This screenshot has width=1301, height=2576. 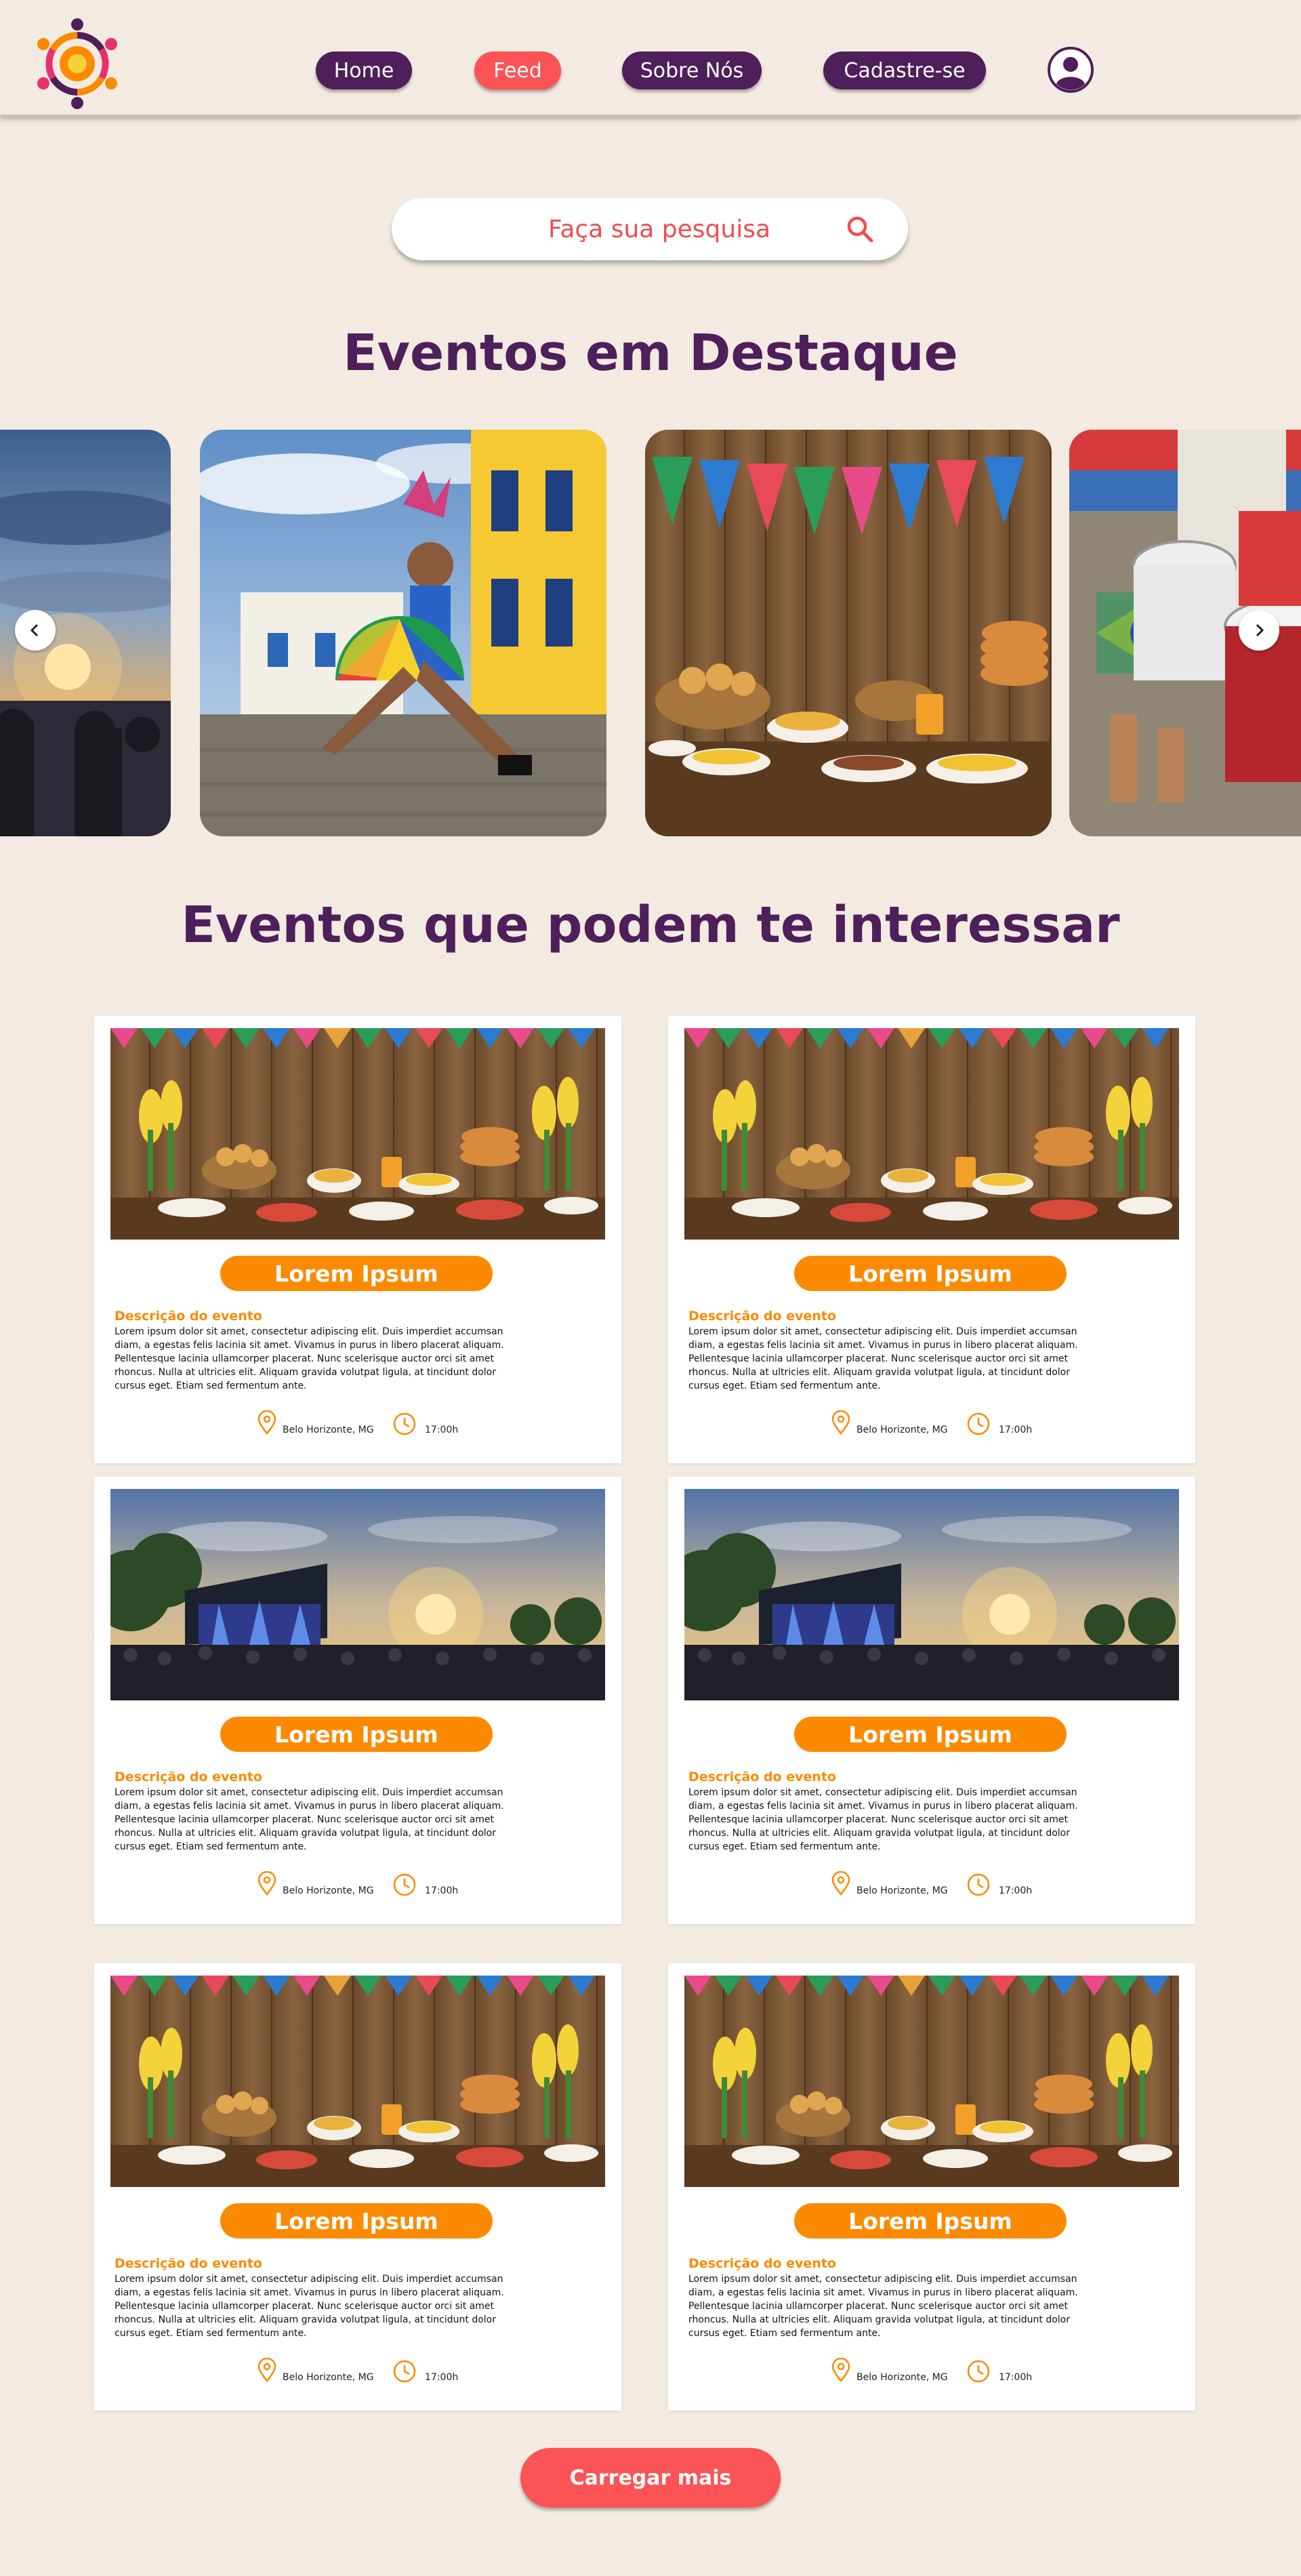 I want to click on chevron-left-icon, so click(x=34, y=630).